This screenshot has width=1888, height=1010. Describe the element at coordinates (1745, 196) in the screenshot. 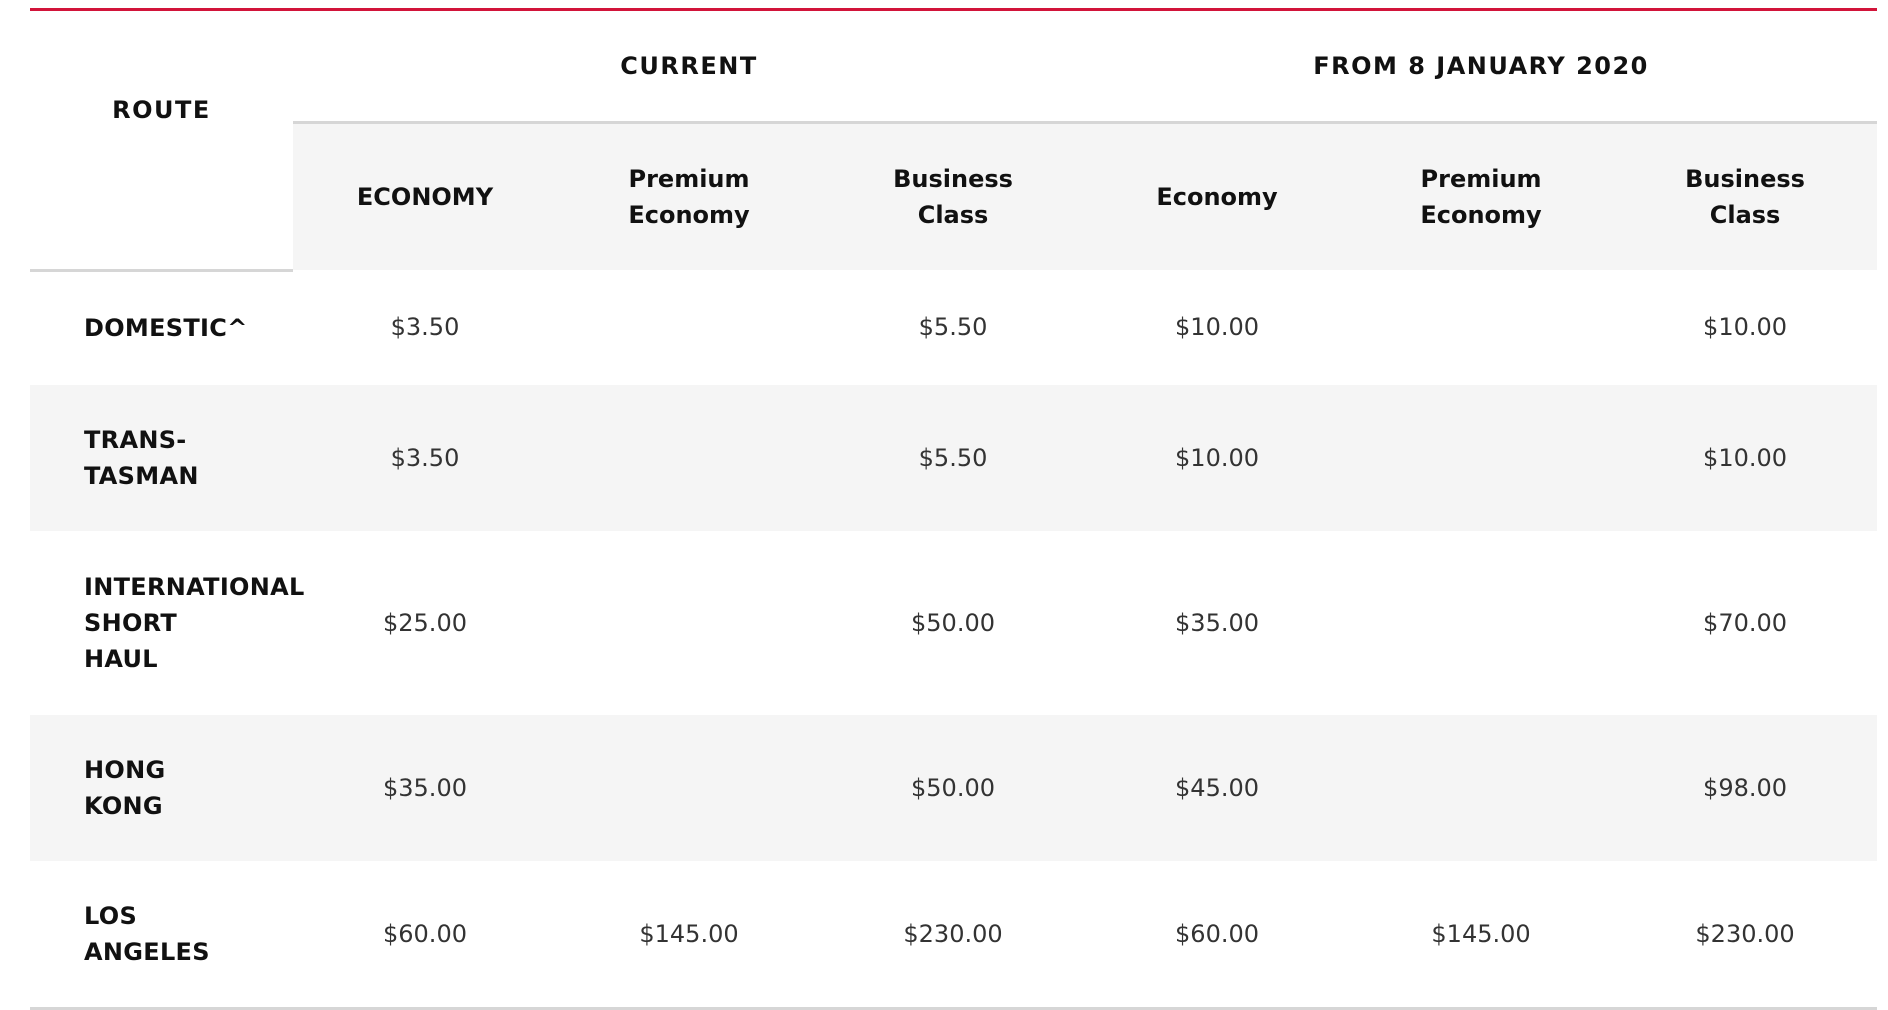

I see `class-header-future-2: Business Class` at that location.